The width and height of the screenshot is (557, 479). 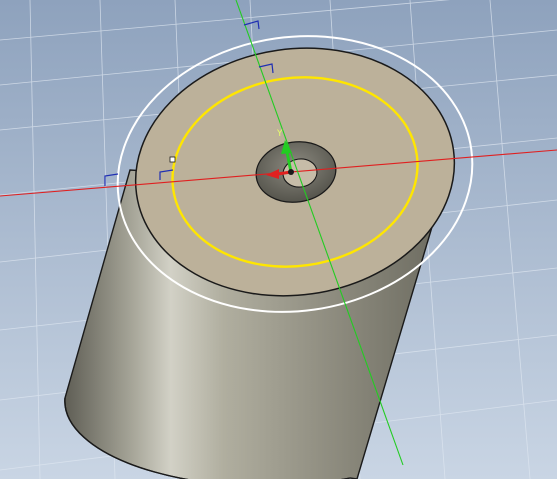 I want to click on vertex-marker, so click(x=172, y=159).